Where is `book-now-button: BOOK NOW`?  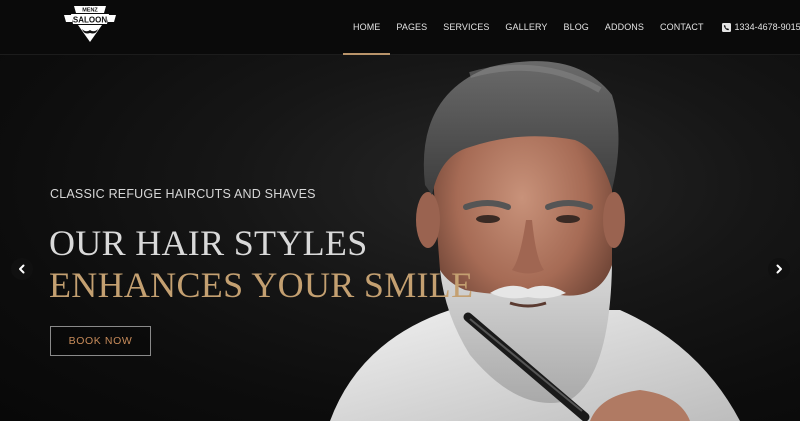
book-now-button: BOOK NOW is located at coordinates (100, 341).